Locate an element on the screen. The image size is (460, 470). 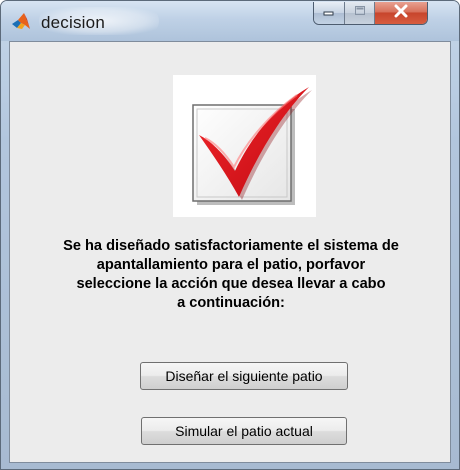
minimize-icon is located at coordinates (329, 13).